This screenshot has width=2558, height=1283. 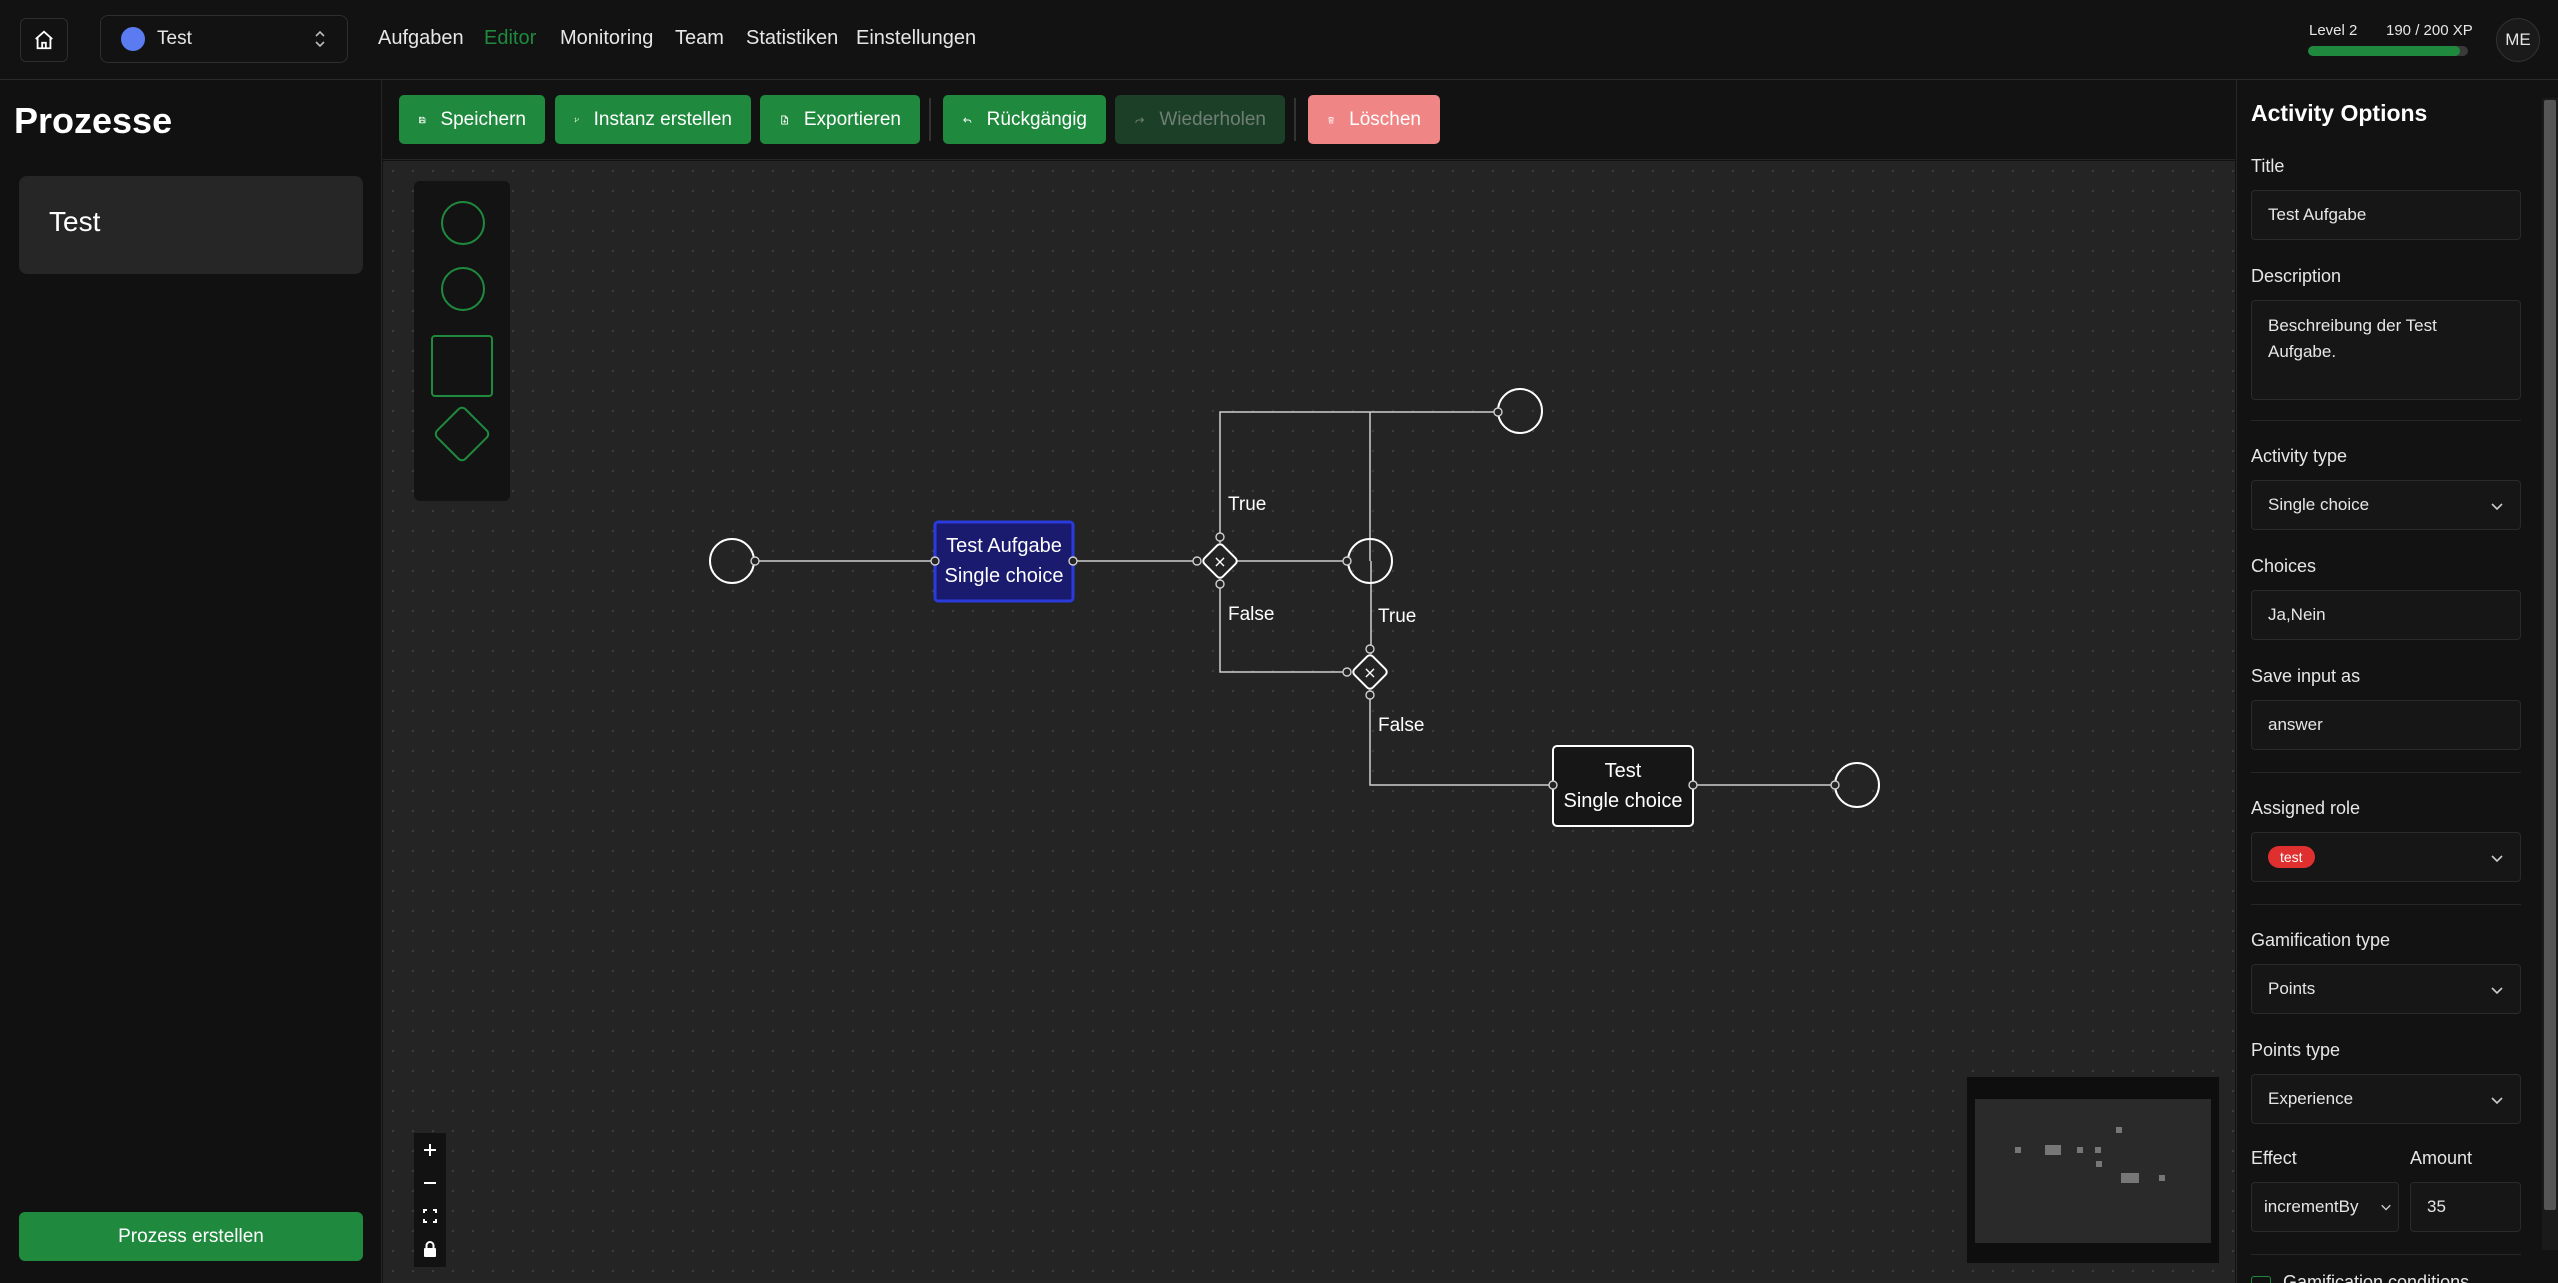 I want to click on gamification-type-value: Points, so click(x=2292, y=988).